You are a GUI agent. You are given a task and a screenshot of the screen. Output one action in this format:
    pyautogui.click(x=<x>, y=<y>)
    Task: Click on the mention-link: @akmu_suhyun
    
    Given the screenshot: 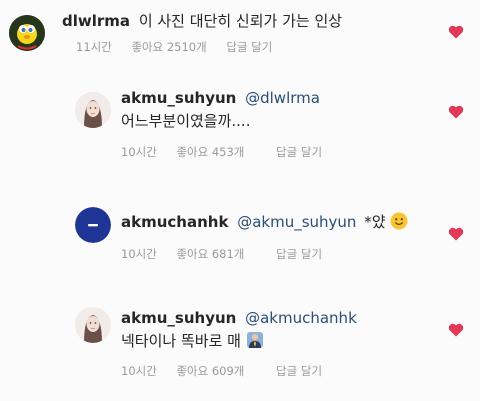 What is the action you would take?
    pyautogui.click(x=296, y=222)
    